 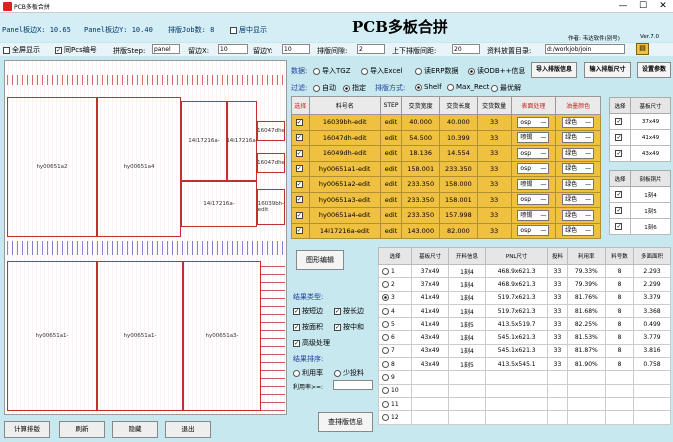 I want to click on center-show-checkbox, so click(x=233, y=30).